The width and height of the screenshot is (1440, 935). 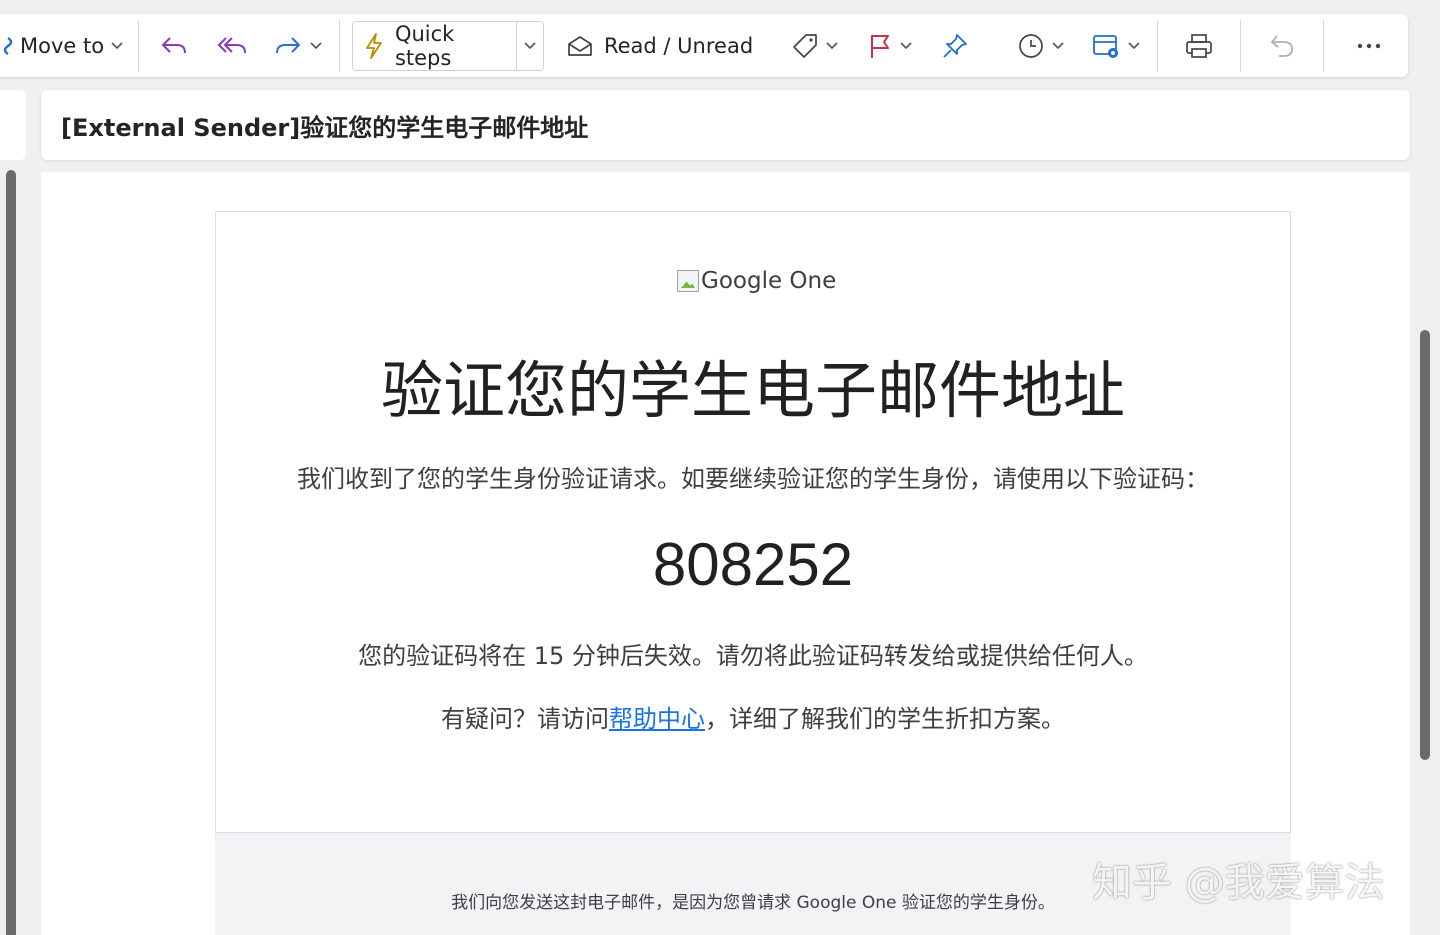 I want to click on reply-all-button, so click(x=233, y=46).